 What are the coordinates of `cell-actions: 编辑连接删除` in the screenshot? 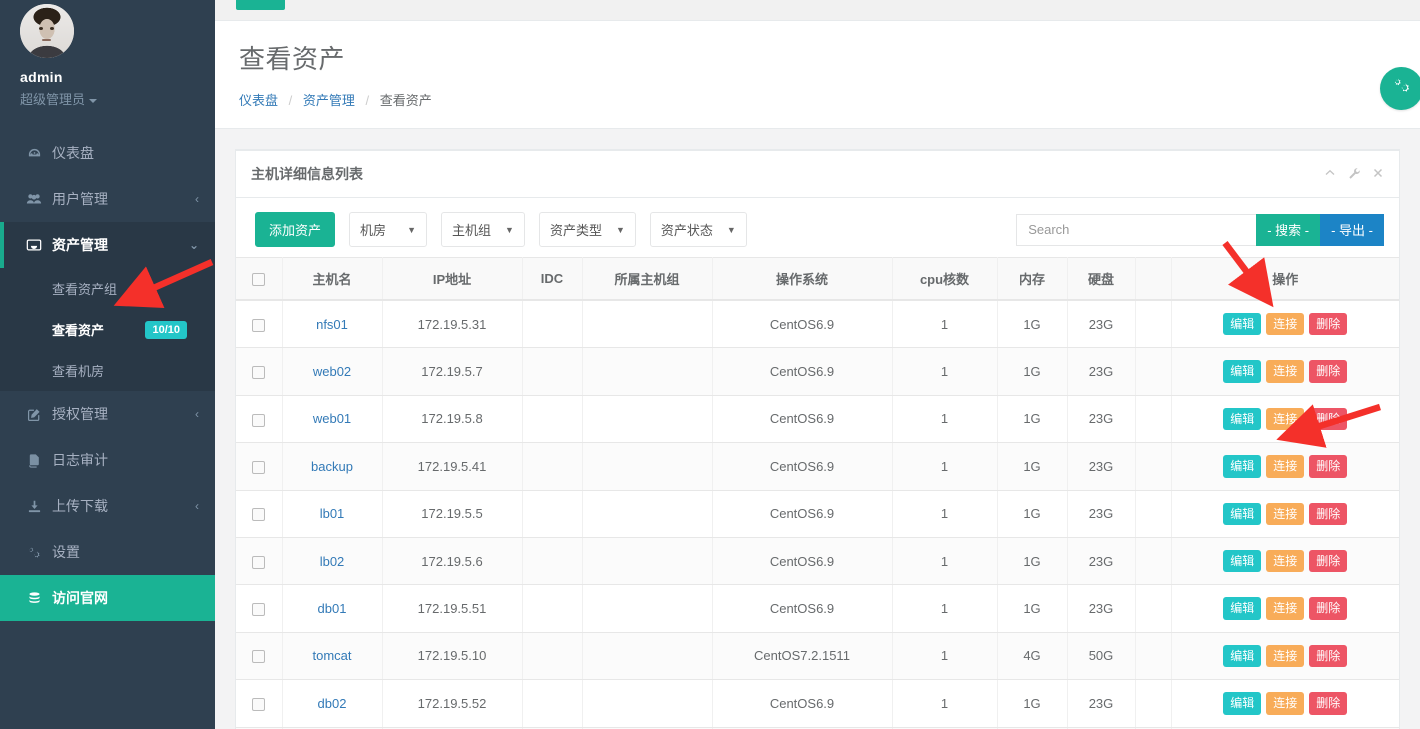 It's located at (1285, 561).